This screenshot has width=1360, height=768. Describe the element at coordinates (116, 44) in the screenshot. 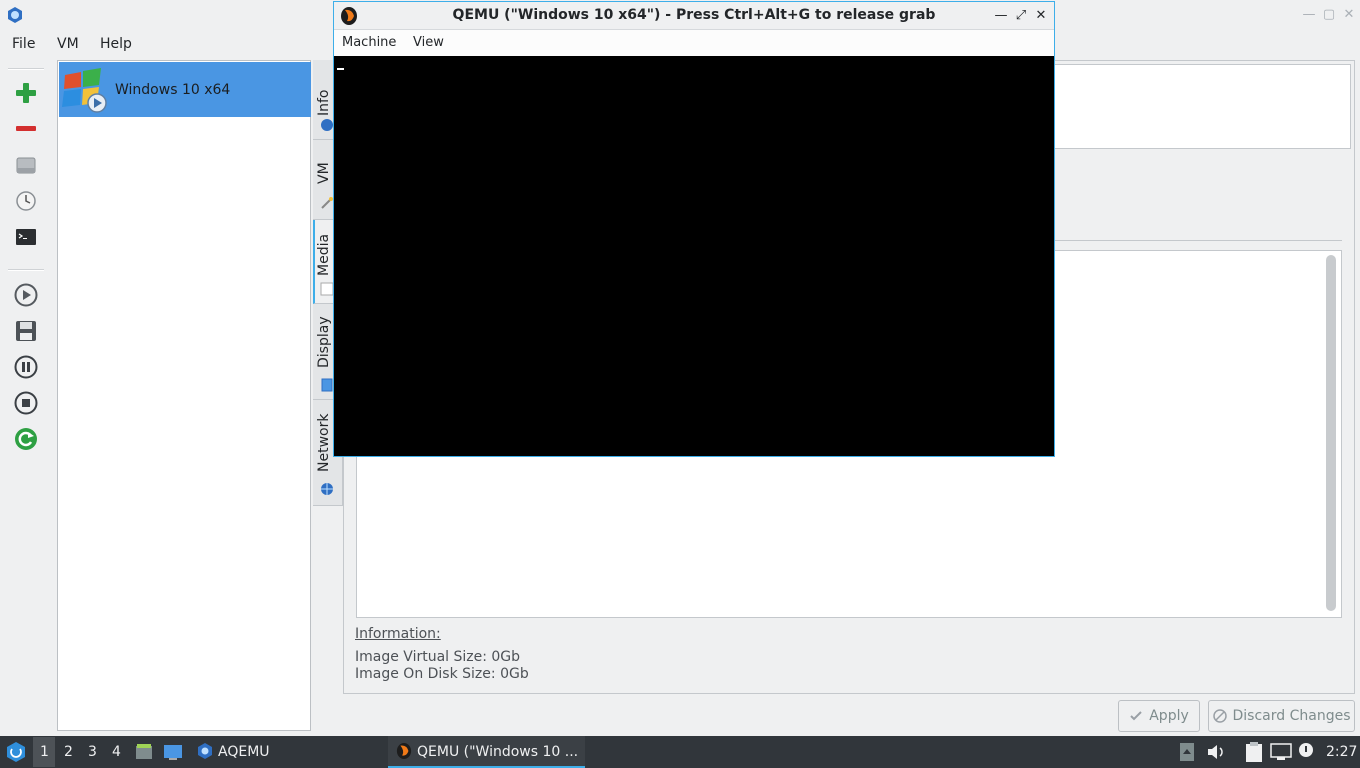

I see `menu-help: Help` at that location.